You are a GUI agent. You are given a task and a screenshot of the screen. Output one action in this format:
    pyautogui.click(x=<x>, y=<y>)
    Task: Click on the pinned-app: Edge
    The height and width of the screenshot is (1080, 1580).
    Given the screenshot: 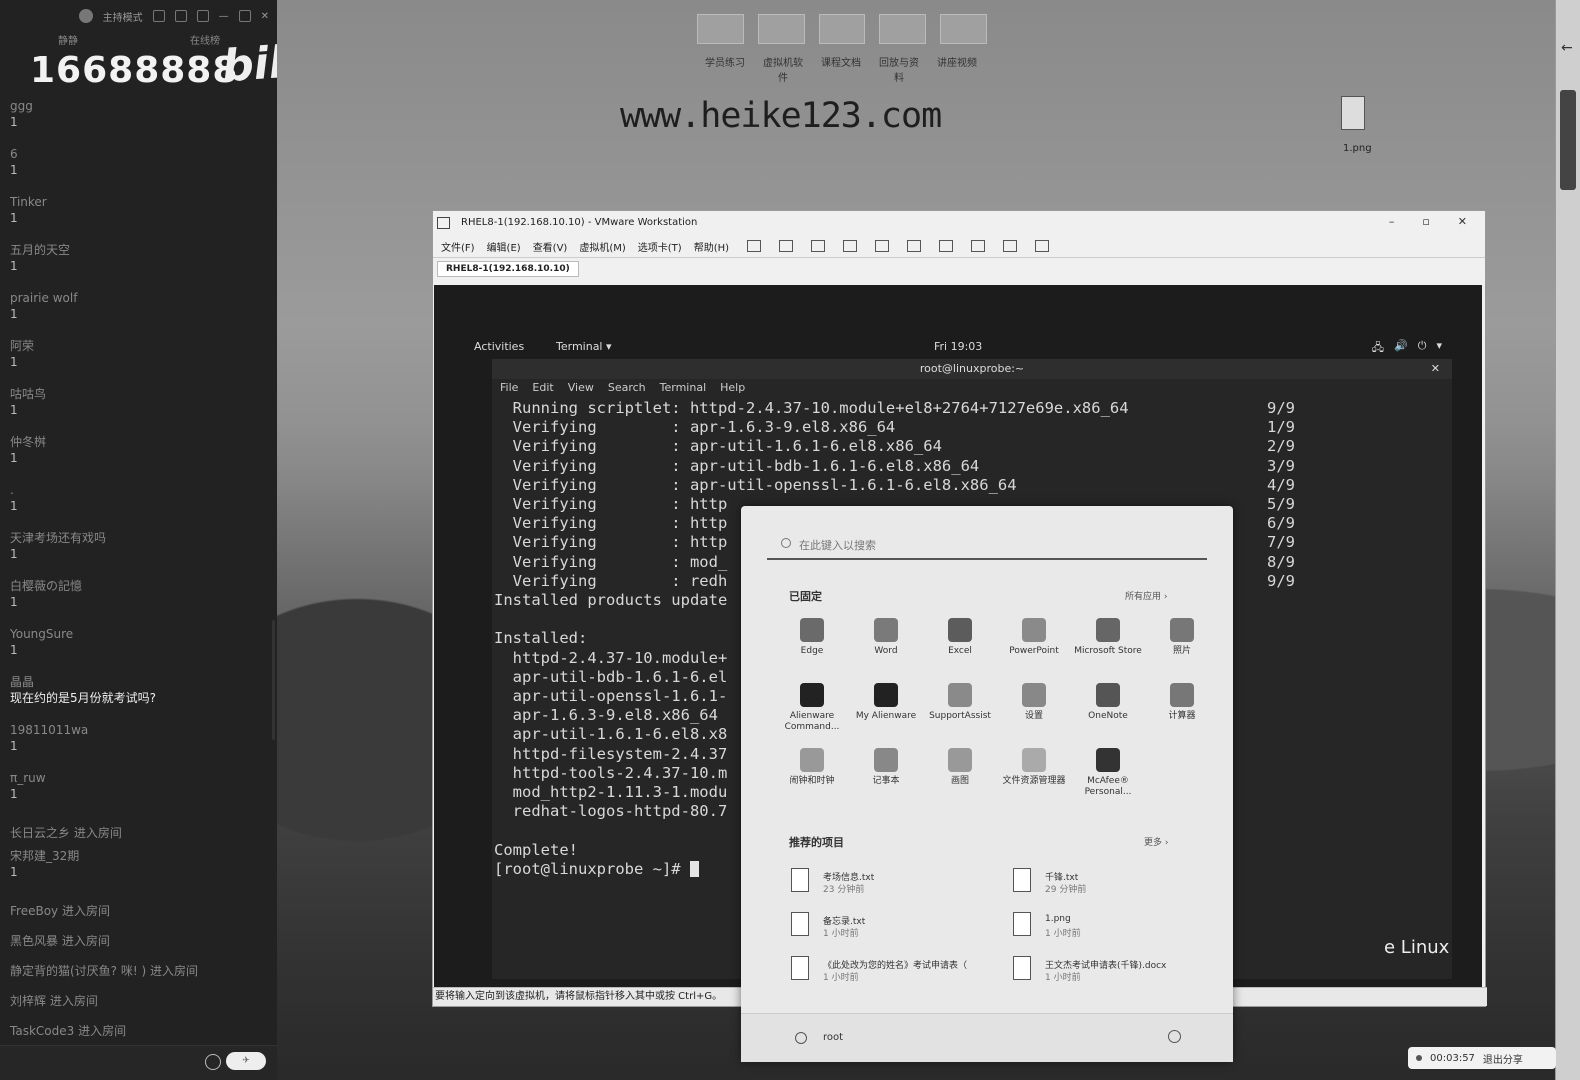 What is the action you would take?
    pyautogui.click(x=812, y=637)
    